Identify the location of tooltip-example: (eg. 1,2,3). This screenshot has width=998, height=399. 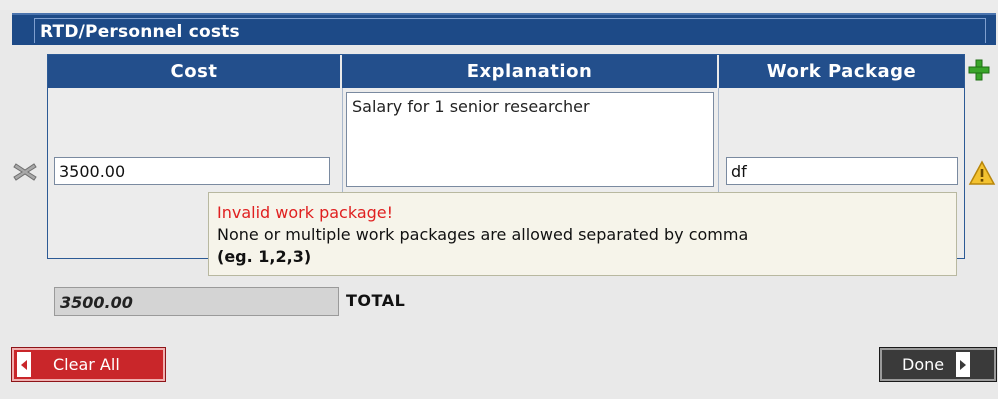
(264, 256).